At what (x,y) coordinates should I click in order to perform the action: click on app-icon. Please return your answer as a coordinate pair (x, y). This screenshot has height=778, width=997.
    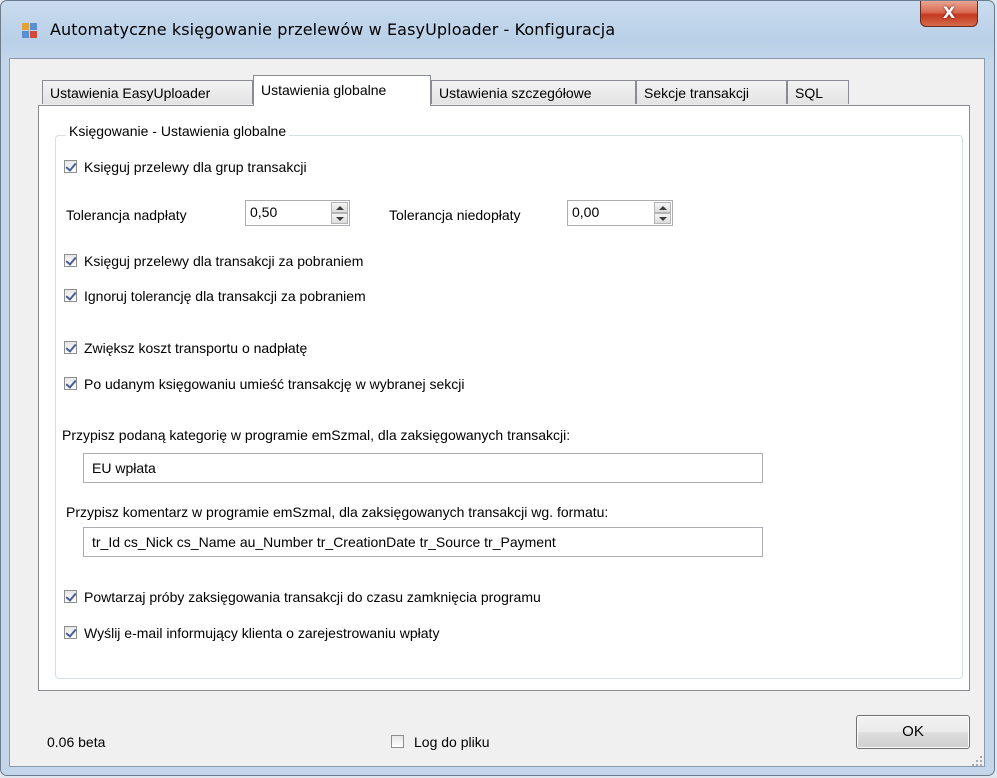
    Looking at the image, I should click on (30, 31).